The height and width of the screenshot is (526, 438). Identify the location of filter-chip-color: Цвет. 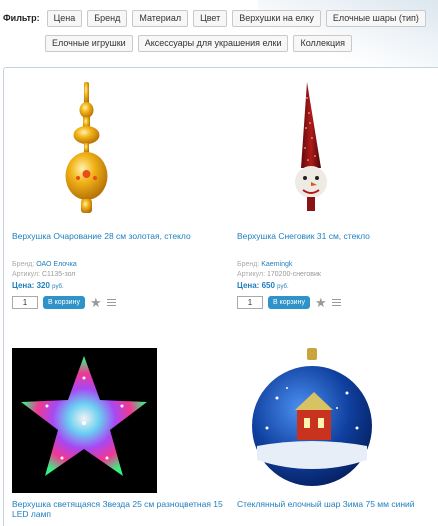
(210, 18).